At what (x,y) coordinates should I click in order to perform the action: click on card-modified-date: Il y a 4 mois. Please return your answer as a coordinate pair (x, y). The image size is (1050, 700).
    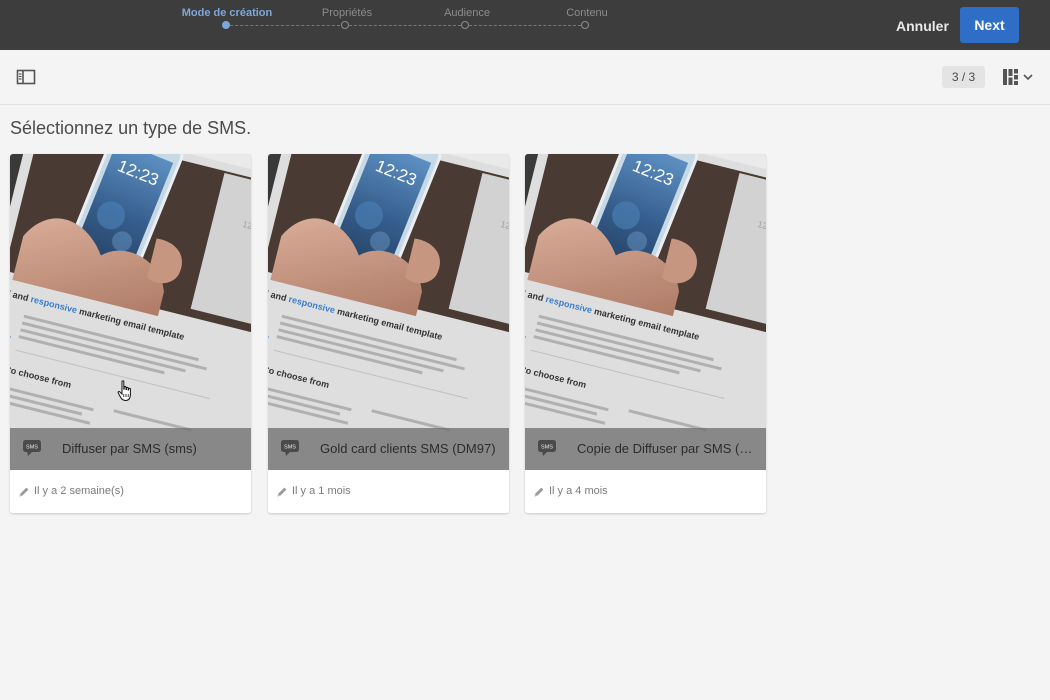
    Looking at the image, I should click on (578, 491).